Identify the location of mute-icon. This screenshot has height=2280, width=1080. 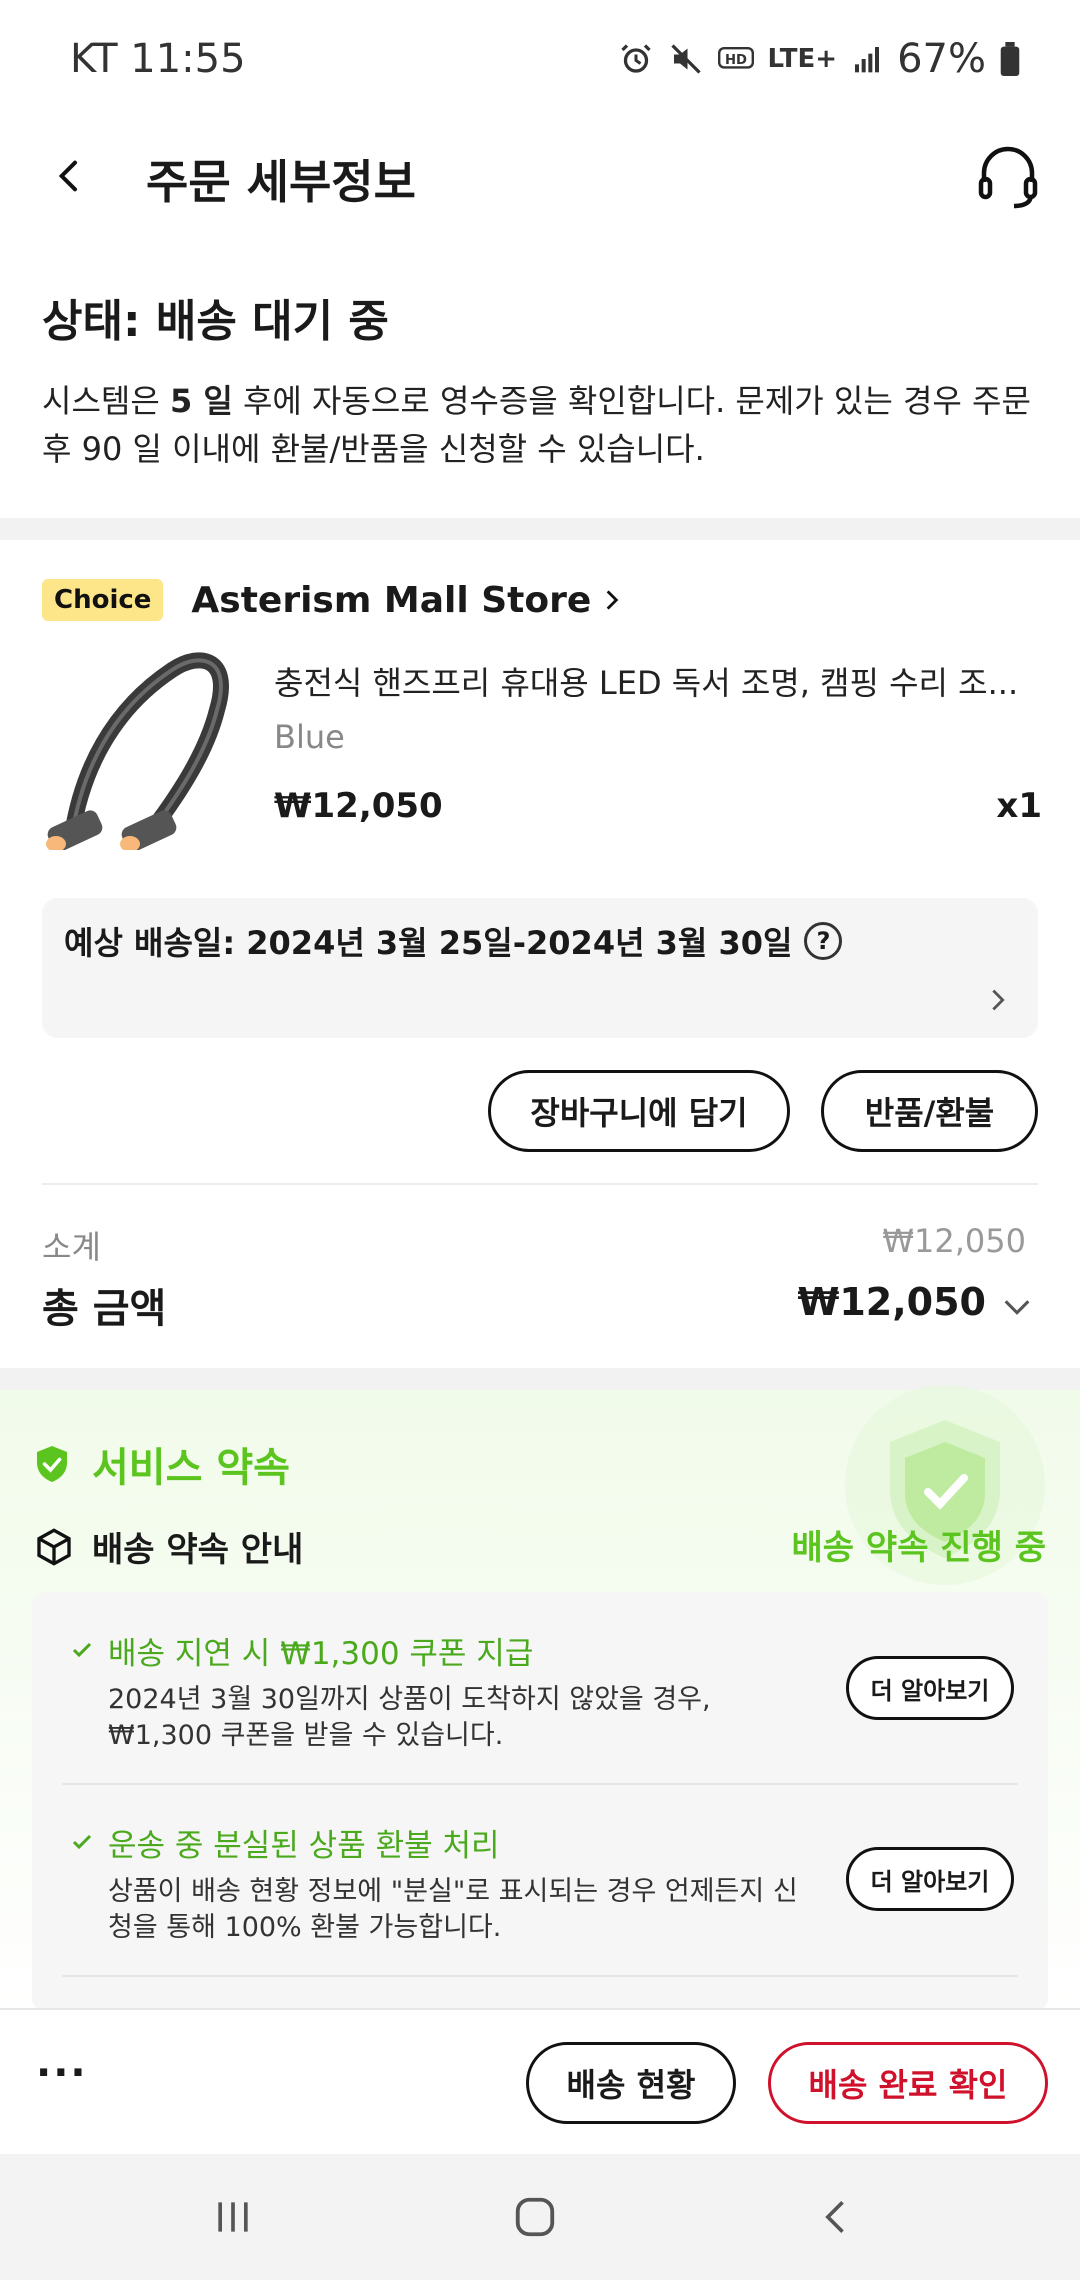
(686, 59).